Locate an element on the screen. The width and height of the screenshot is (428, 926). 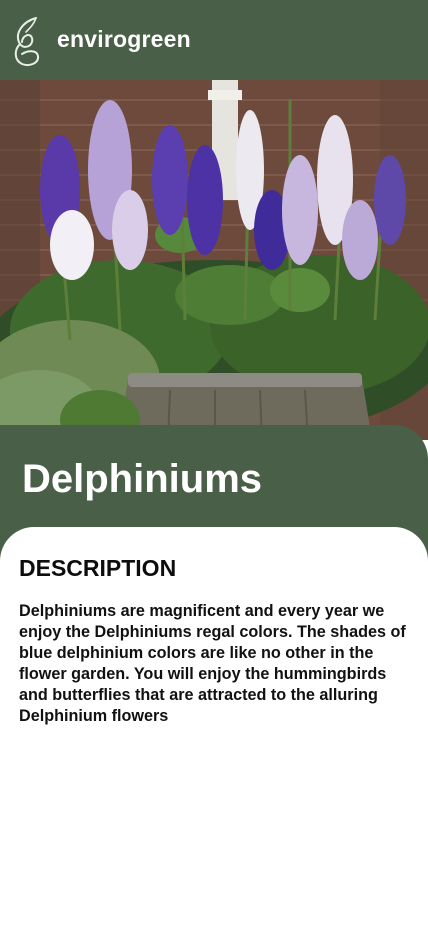
leaf-logo-icon is located at coordinates (27, 42).